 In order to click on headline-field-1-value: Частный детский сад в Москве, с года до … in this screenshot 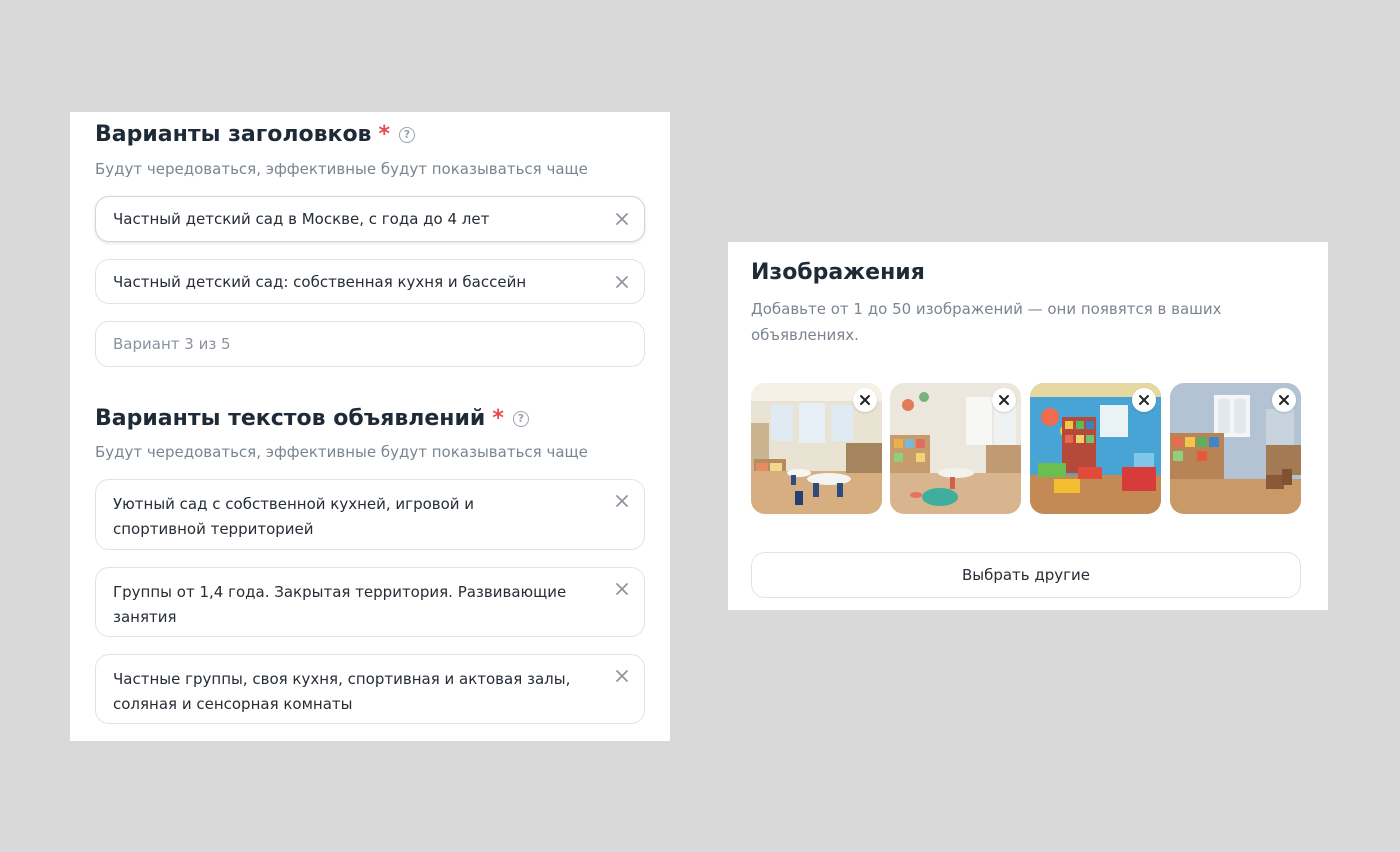, I will do `click(301, 219)`.